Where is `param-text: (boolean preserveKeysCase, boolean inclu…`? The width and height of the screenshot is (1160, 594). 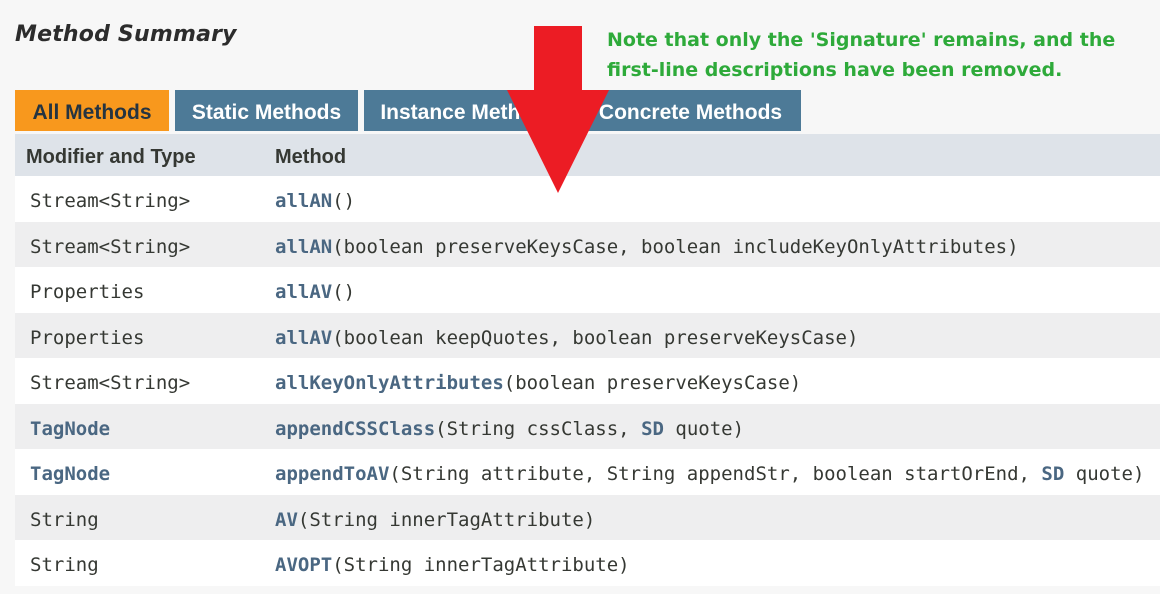
param-text: (boolean preserveKeysCase, boolean inclu… is located at coordinates (675, 246).